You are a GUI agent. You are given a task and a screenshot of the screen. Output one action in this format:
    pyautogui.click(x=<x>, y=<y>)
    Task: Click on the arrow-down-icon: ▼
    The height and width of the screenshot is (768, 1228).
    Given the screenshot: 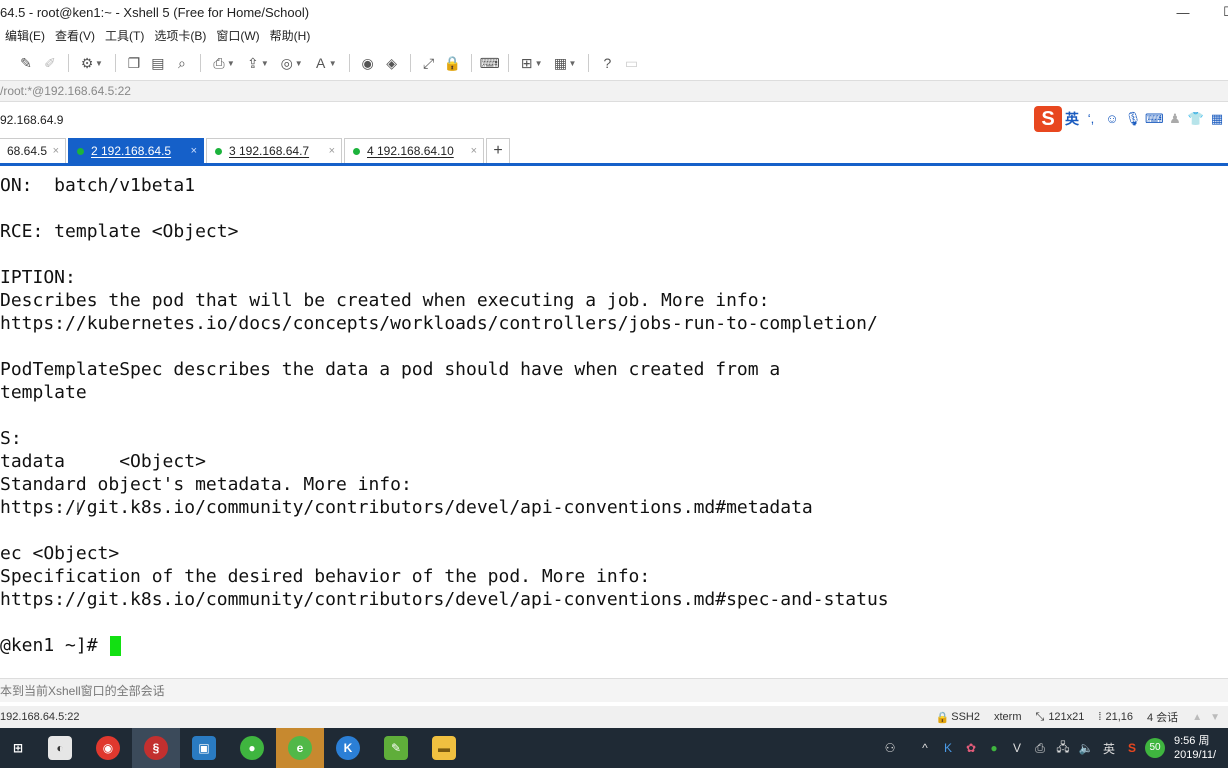 What is the action you would take?
    pyautogui.click(x=1215, y=717)
    